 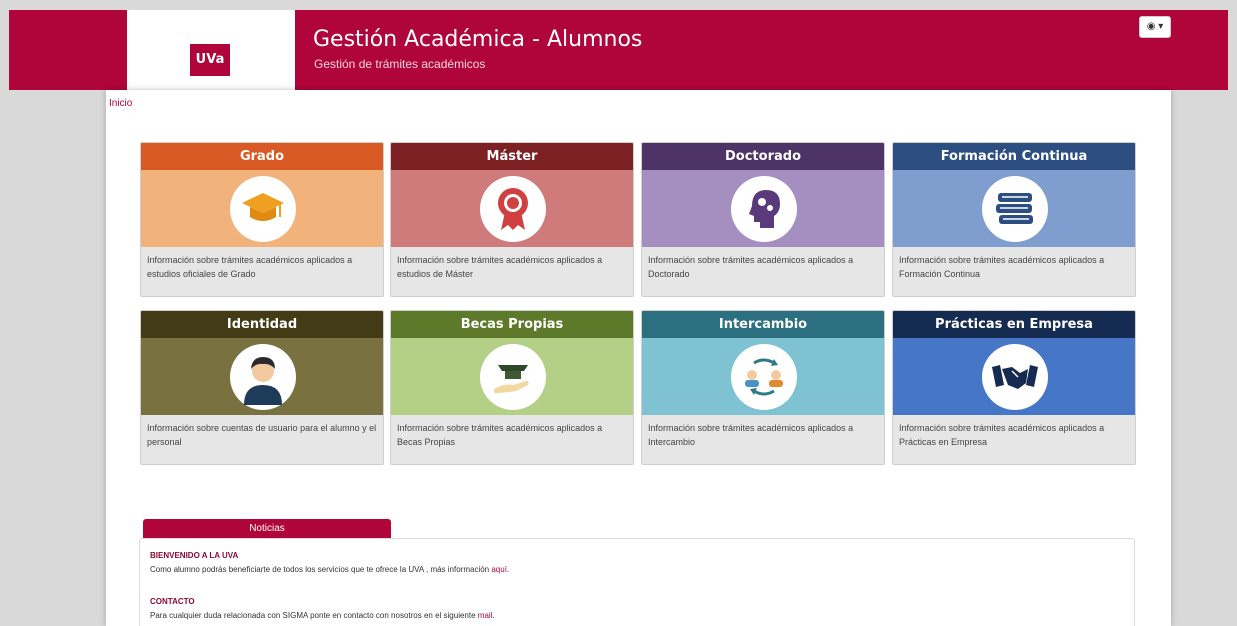 I want to click on user-avatar-icon, so click(x=263, y=377).